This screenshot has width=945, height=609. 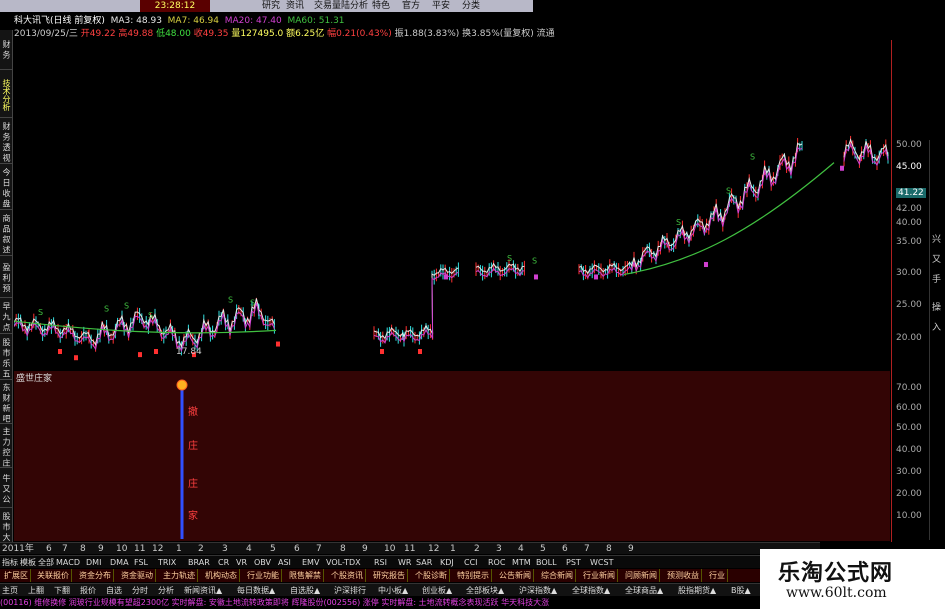 What do you see at coordinates (95, 575) in the screenshot?
I see `feature-tab-2: 资金分布` at bounding box center [95, 575].